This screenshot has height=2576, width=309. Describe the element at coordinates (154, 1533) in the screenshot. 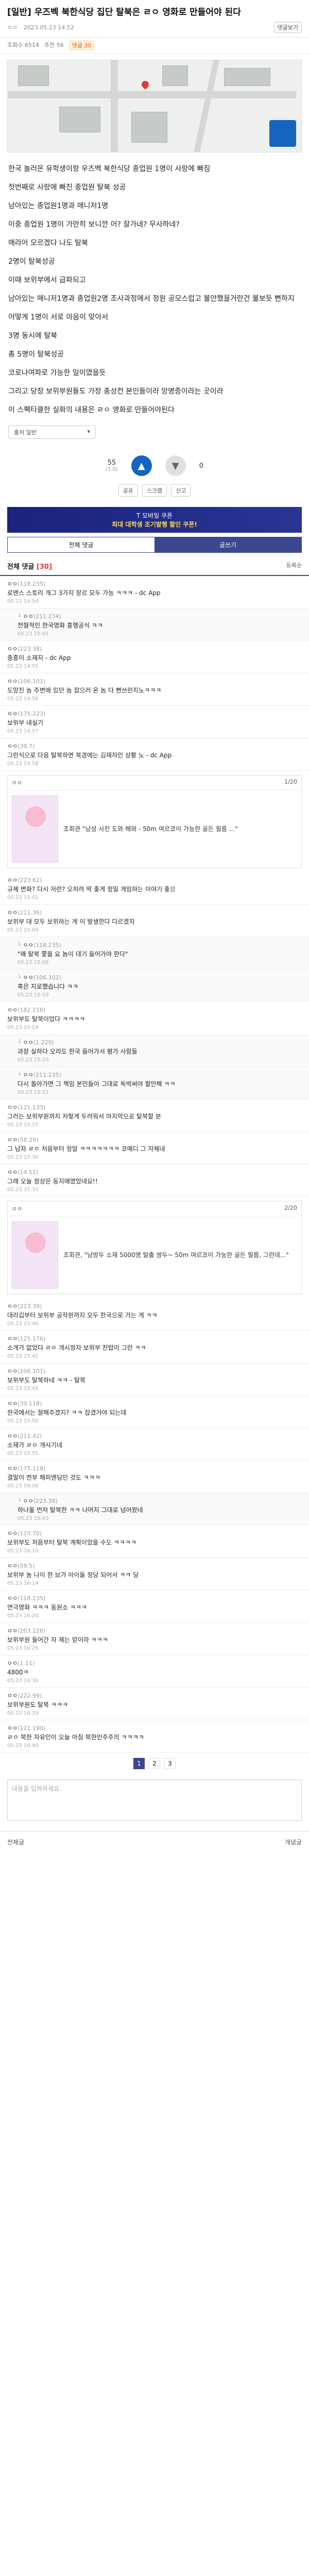

I see `comment-nick: ㅇㅇ(110.70)` at that location.